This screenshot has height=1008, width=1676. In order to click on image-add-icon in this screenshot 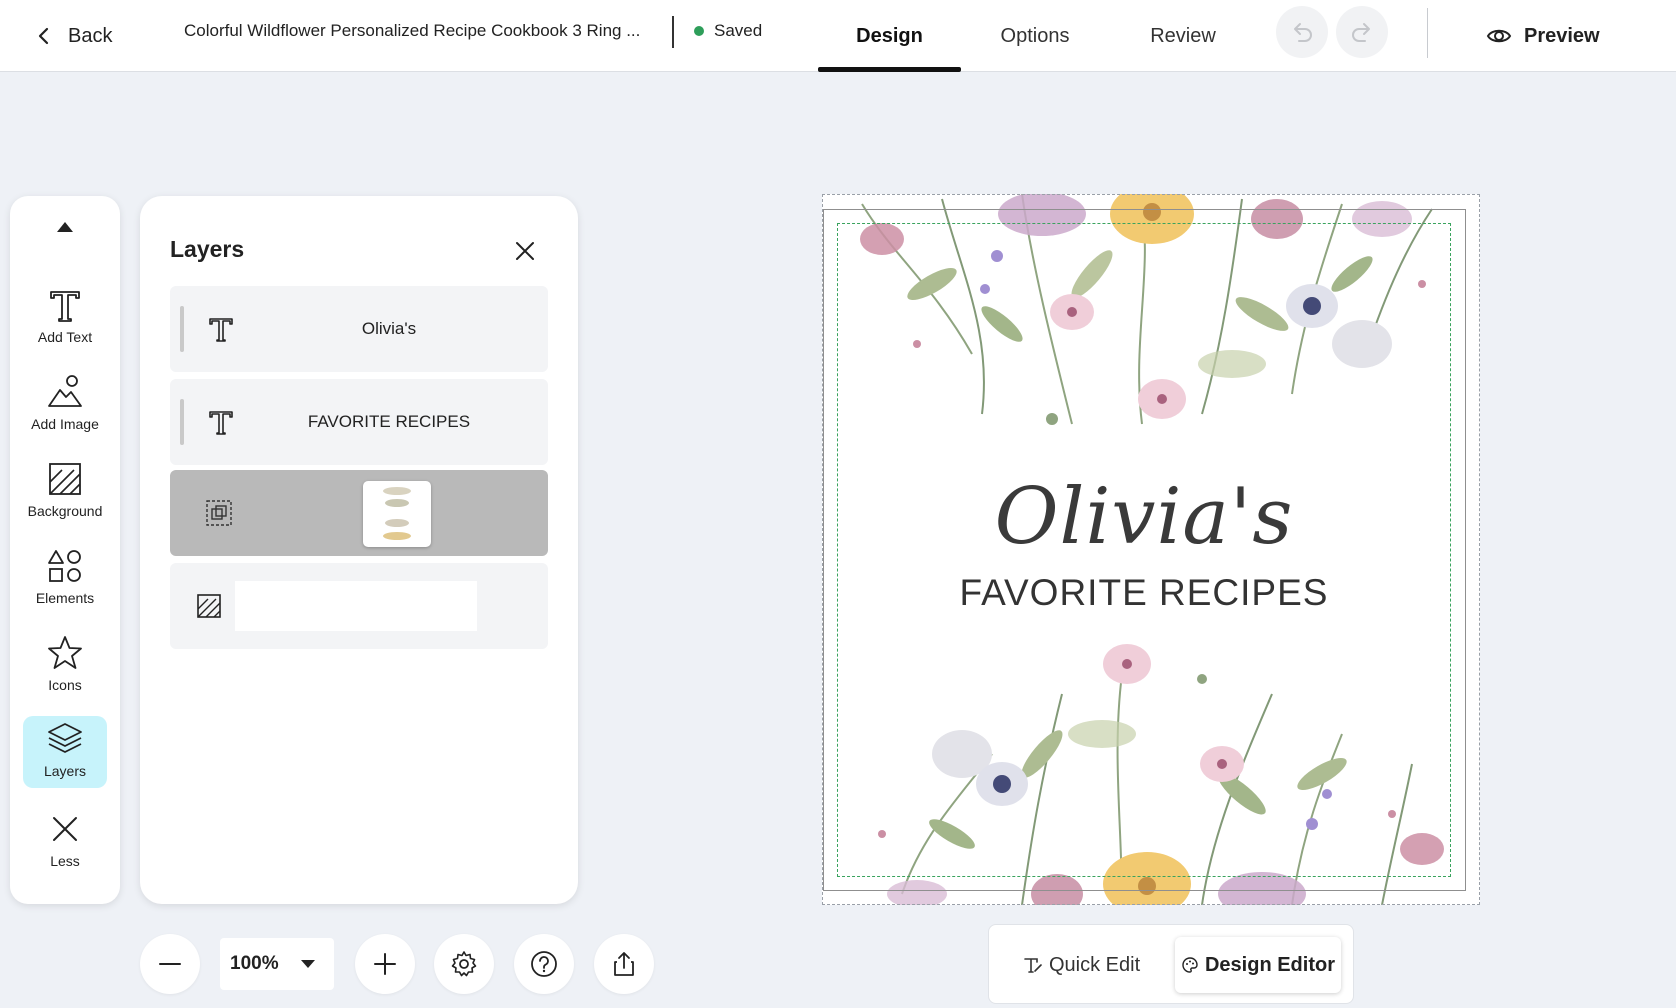, I will do `click(65, 391)`.